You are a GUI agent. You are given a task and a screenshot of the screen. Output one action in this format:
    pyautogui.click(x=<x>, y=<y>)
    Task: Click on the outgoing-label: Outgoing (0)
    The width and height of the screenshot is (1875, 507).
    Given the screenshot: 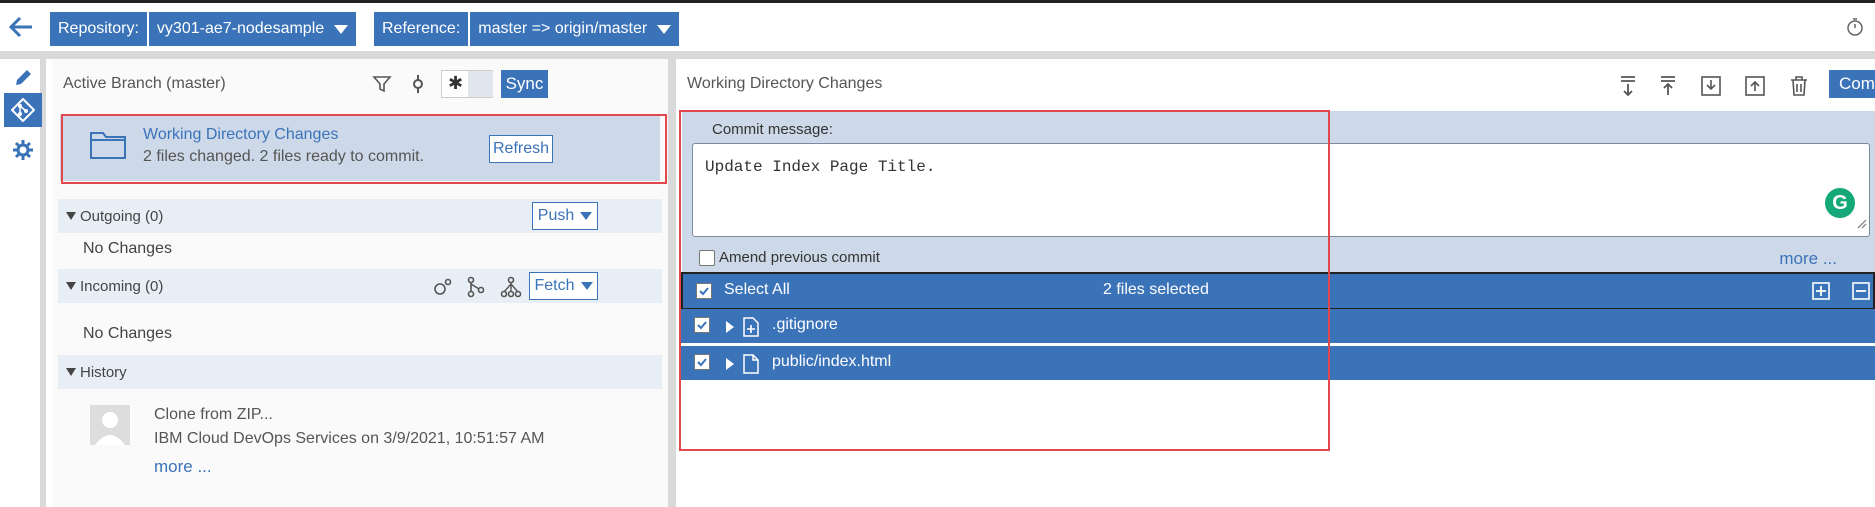 What is the action you would take?
    pyautogui.click(x=122, y=216)
    